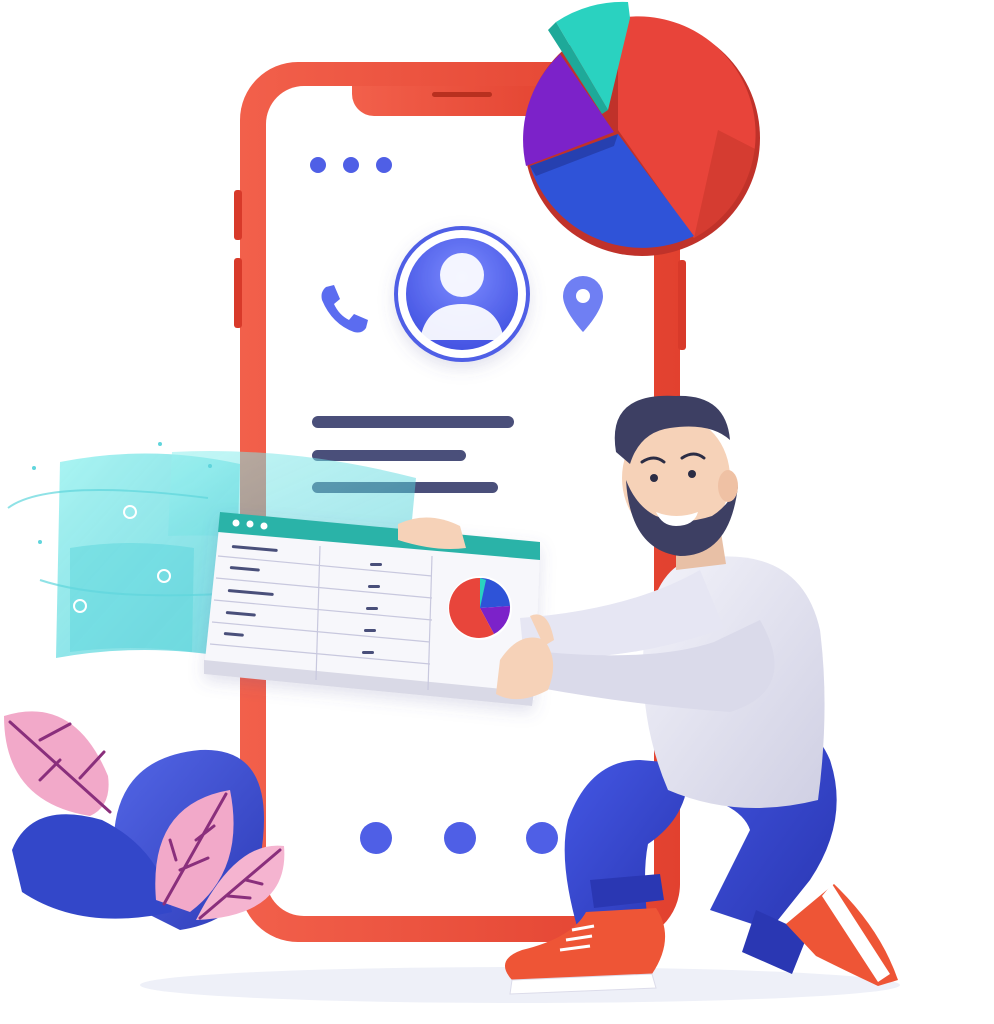 This screenshot has width=994, height=1024. What do you see at coordinates (728, 486) in the screenshot?
I see `ear` at bounding box center [728, 486].